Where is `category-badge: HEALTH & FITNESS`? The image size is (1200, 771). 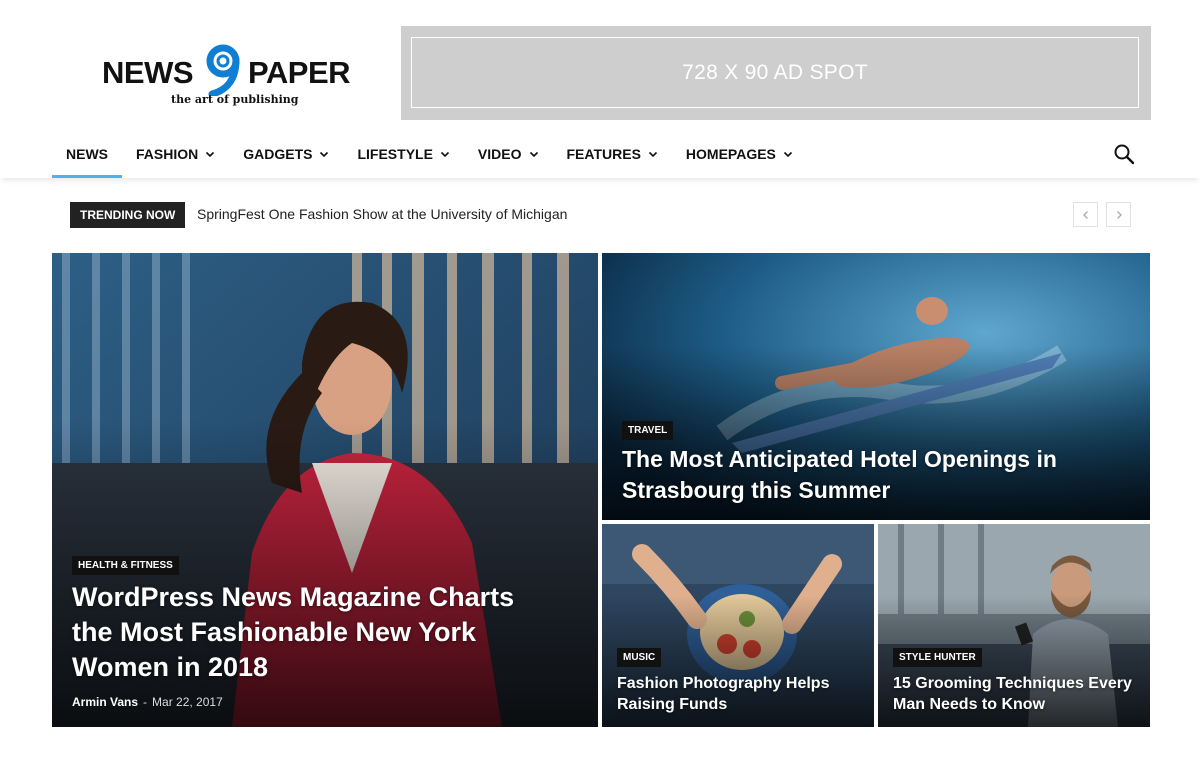 category-badge: HEALTH & FITNESS is located at coordinates (125, 565).